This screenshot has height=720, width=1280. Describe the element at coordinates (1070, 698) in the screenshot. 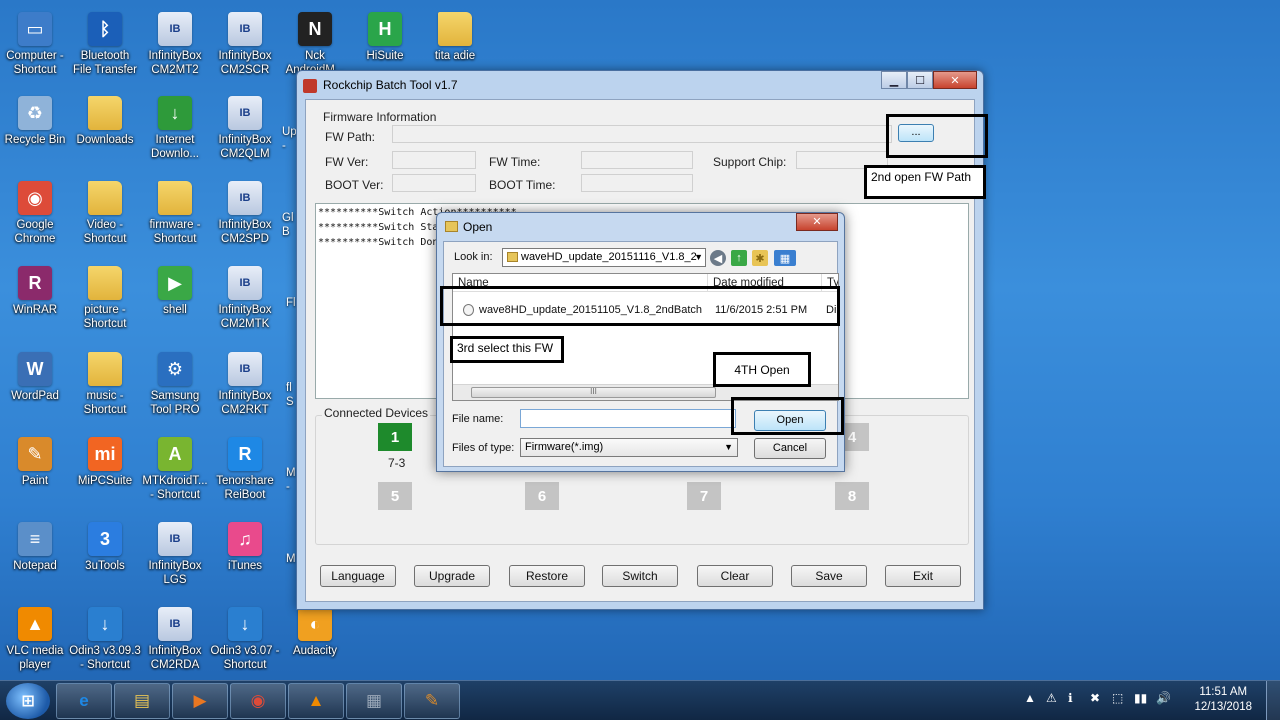

I see `info-icon: ℹ` at that location.